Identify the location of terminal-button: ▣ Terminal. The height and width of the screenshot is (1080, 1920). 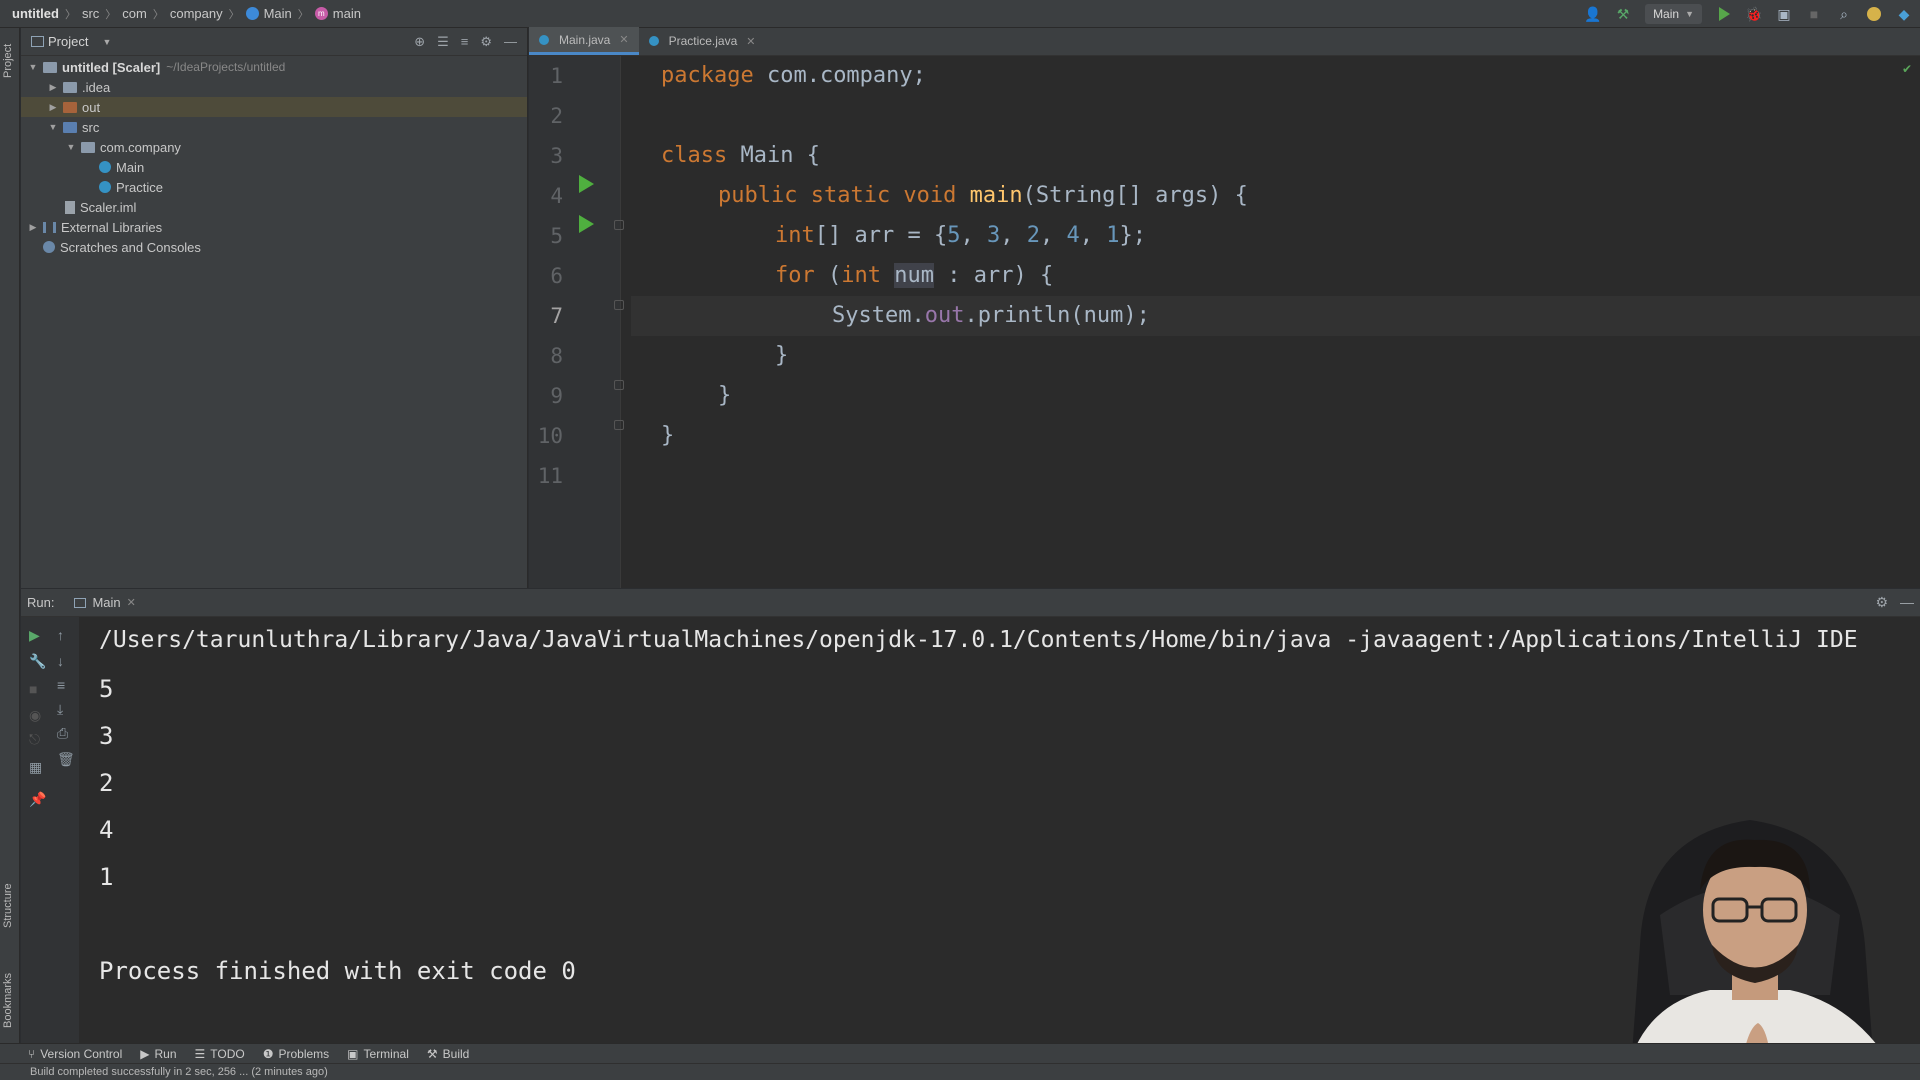
(378, 1054).